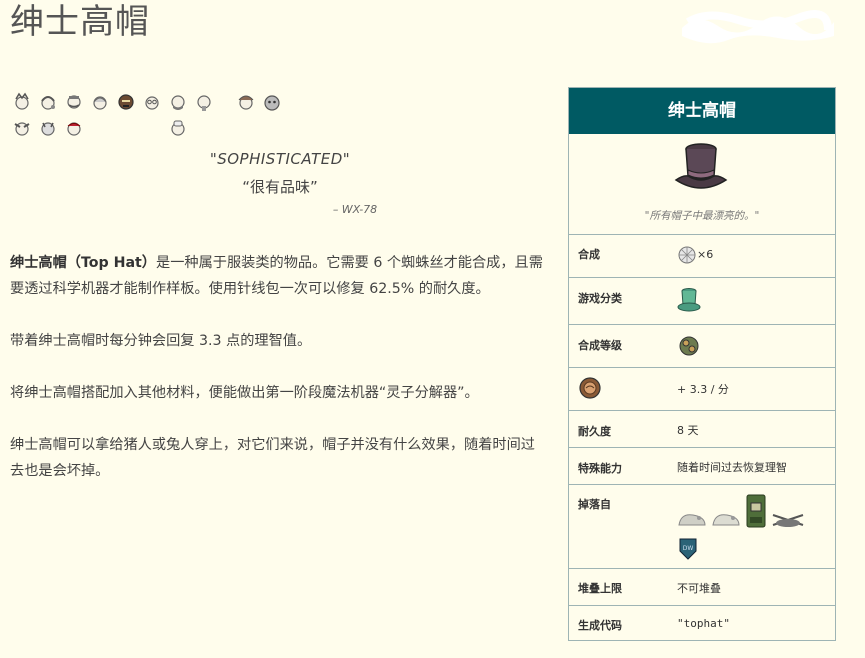 This screenshot has height=658, width=865. What do you see at coordinates (600, 345) in the screenshot?
I see `tier-label: 合成等级` at bounding box center [600, 345].